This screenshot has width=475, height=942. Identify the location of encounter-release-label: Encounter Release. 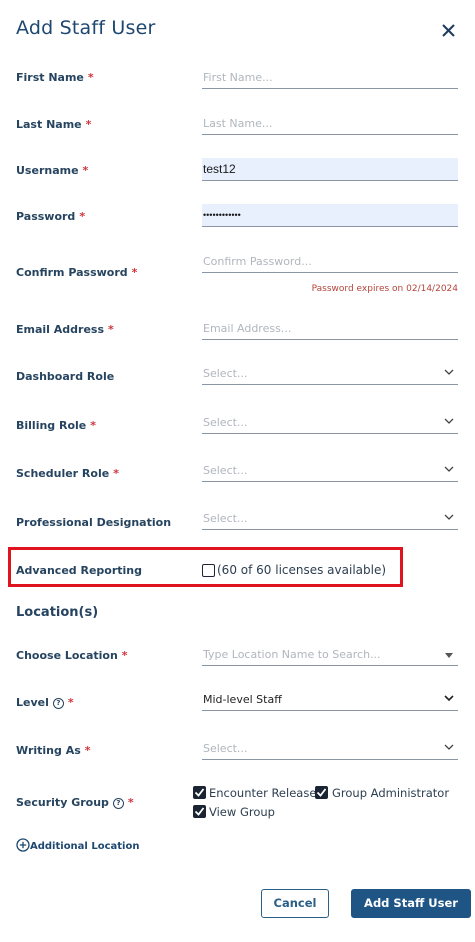
(263, 793).